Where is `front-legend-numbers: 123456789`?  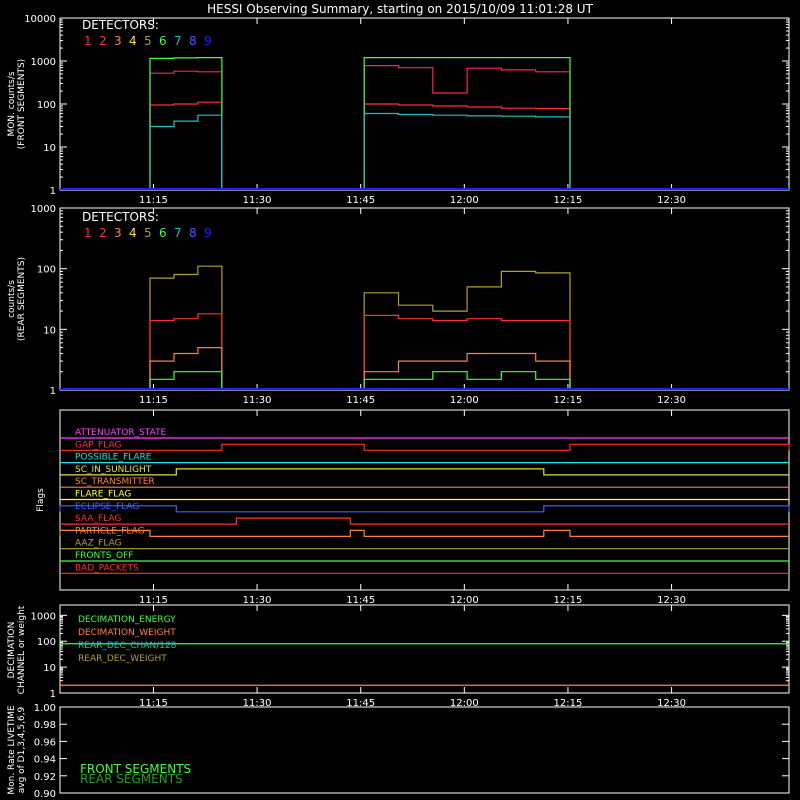 front-legend-numbers: 123456789 is located at coordinates (148, 41).